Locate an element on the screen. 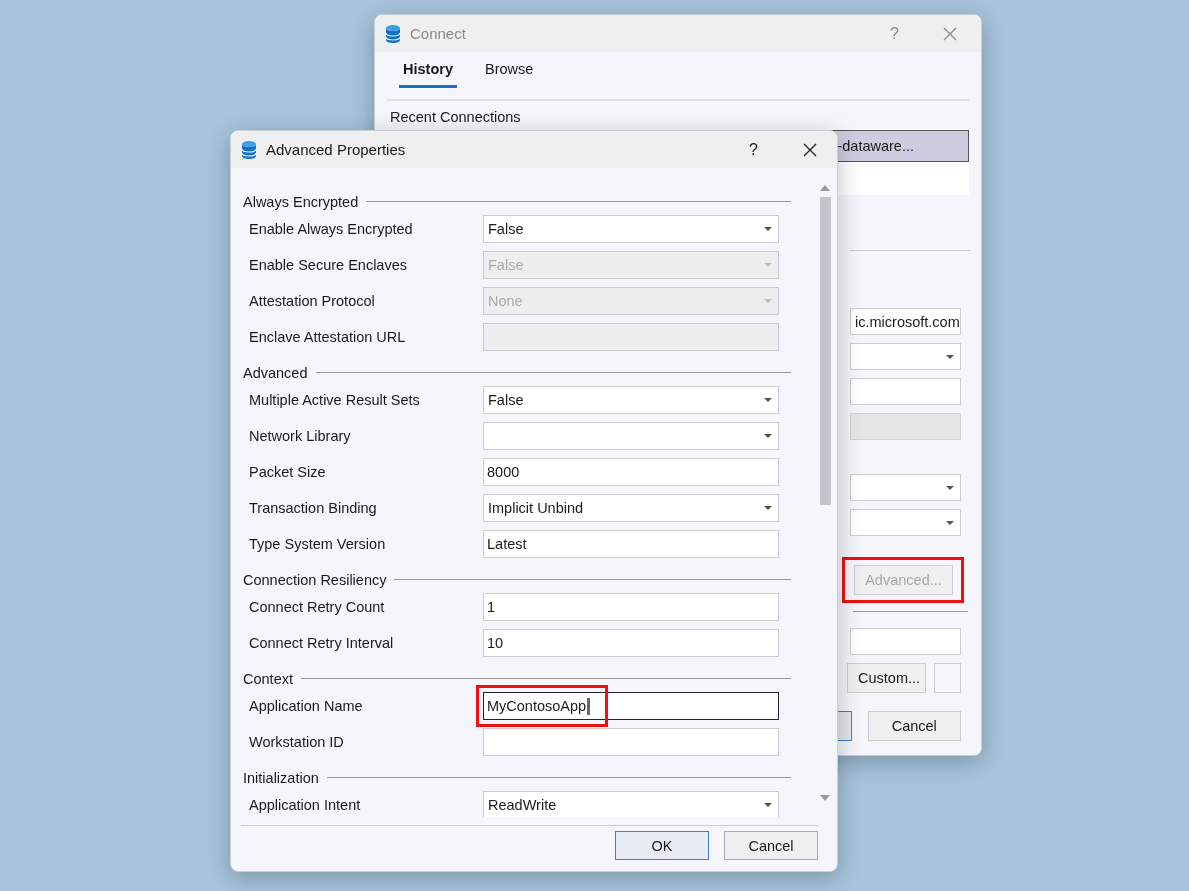 This screenshot has width=1189, height=891. scrollbar-thumb is located at coordinates (825, 351).